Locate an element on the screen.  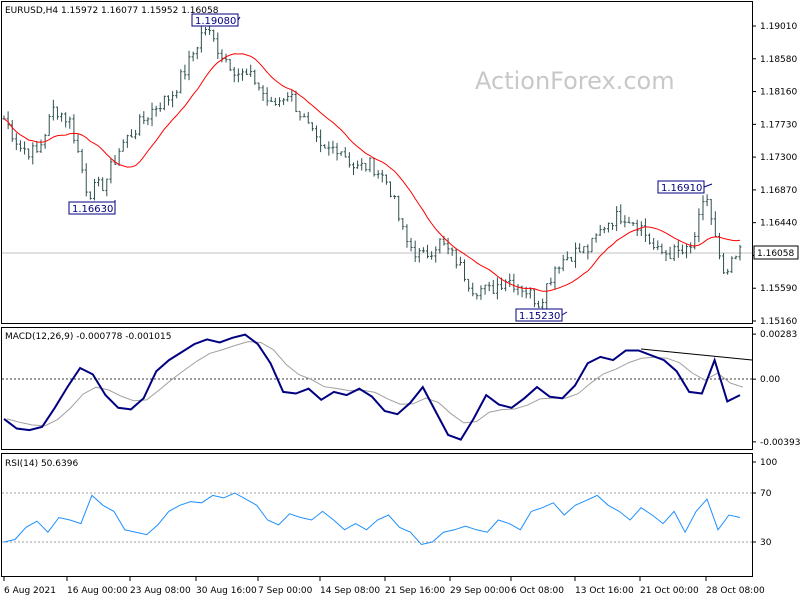
price-tick-label: 1.17730 is located at coordinates (778, 125).